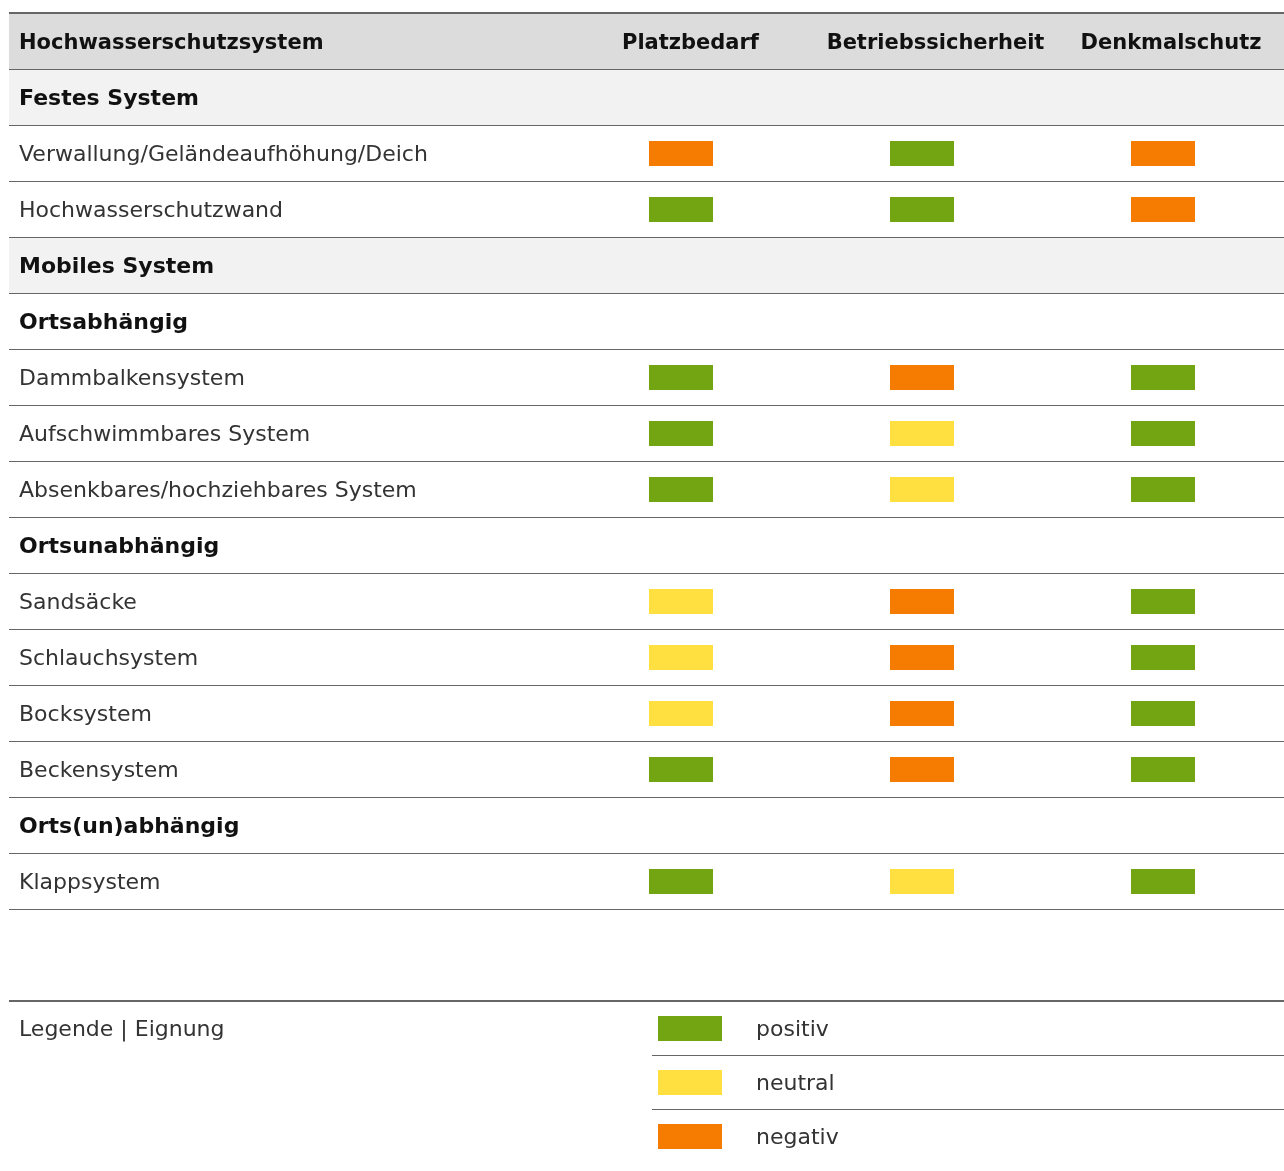  I want to click on table-cell-text: Bocksystem, so click(85, 713).